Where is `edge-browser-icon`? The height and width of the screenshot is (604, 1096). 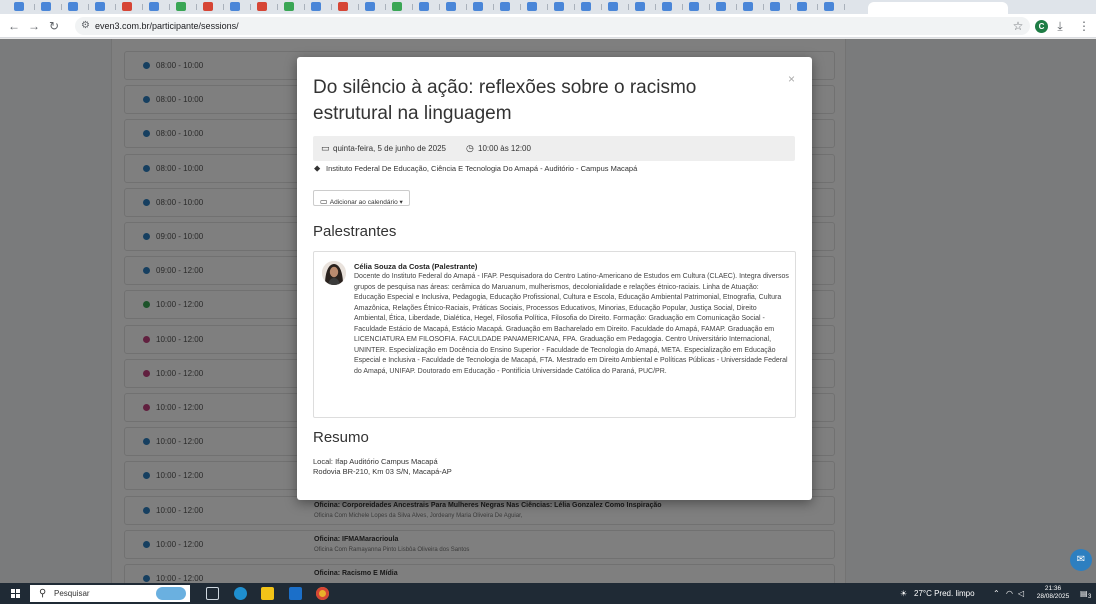 edge-browser-icon is located at coordinates (240, 593).